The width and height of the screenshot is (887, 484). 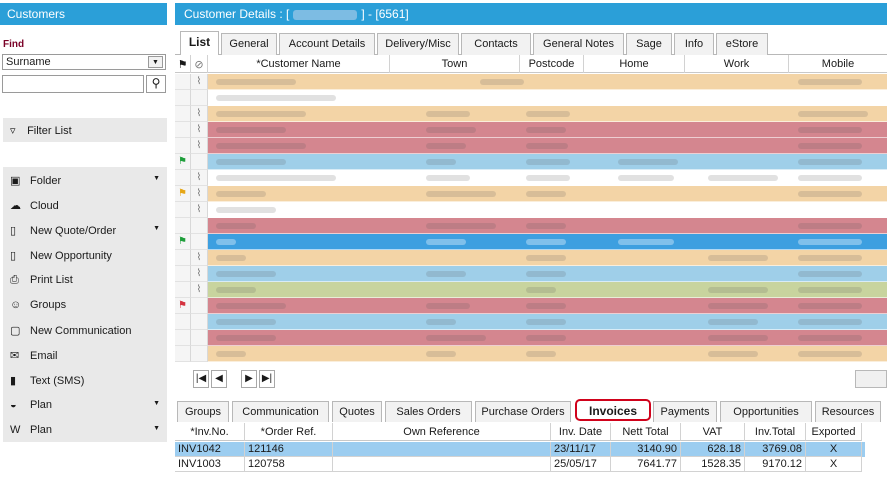 I want to click on clip-cell, so click(x=199, y=162).